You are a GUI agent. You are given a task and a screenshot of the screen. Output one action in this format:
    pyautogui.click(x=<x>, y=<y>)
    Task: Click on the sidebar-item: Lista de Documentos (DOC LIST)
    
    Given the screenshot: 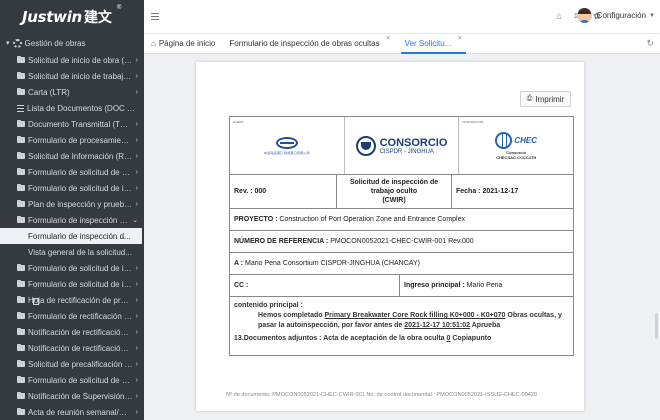 What is the action you would take?
    pyautogui.click(x=72, y=108)
    